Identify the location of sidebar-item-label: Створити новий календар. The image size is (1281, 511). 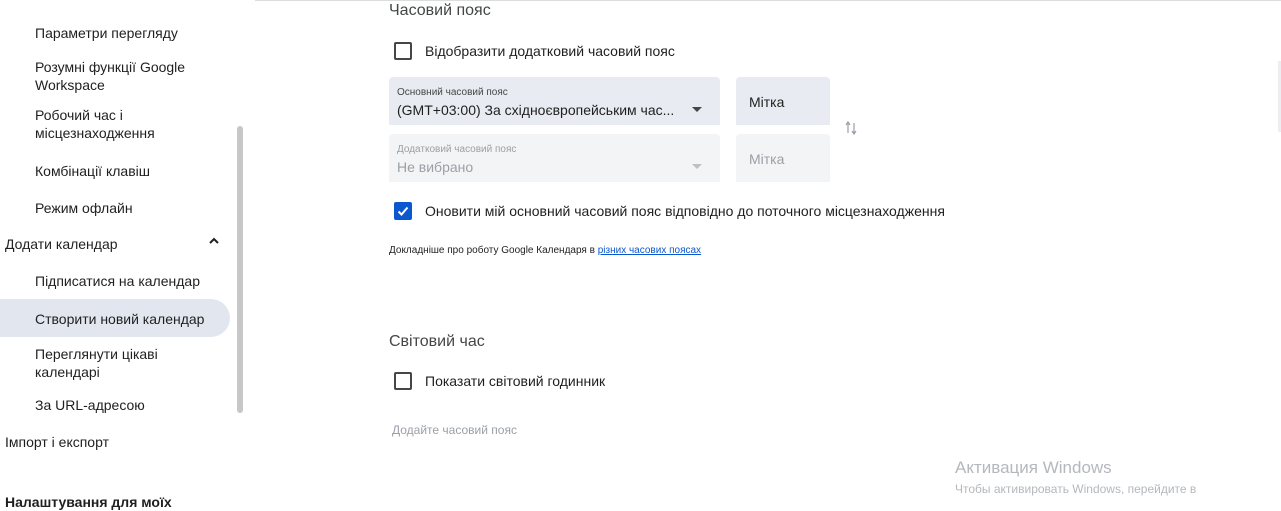
(120, 319).